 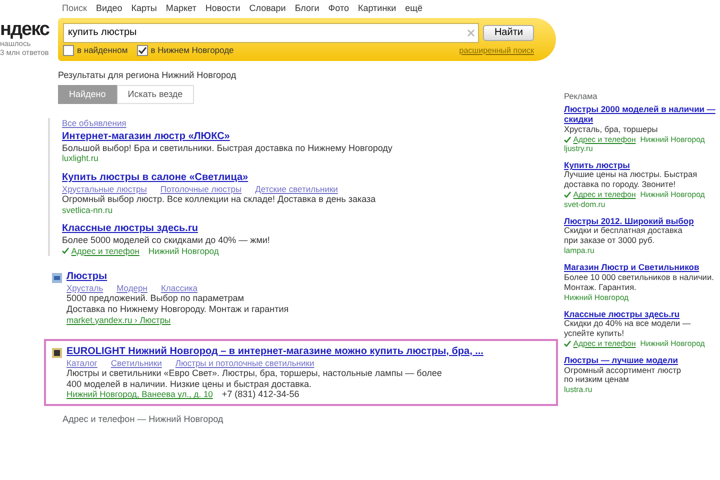 What do you see at coordinates (118, 319) in the screenshot?
I see `result-url: market.yandex.ru › Люстры` at bounding box center [118, 319].